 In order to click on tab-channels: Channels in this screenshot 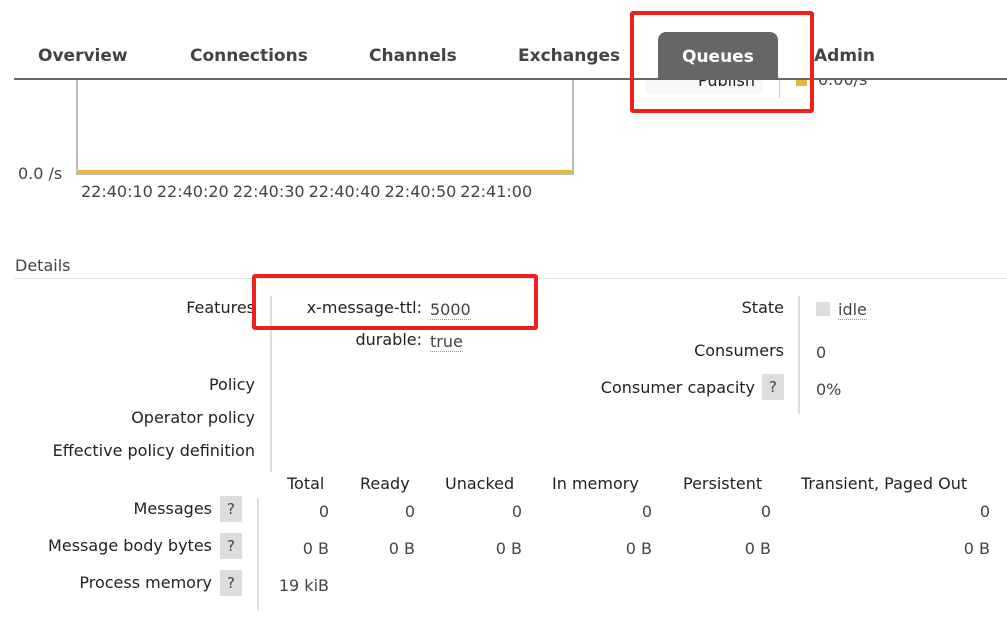, I will do `click(413, 56)`.